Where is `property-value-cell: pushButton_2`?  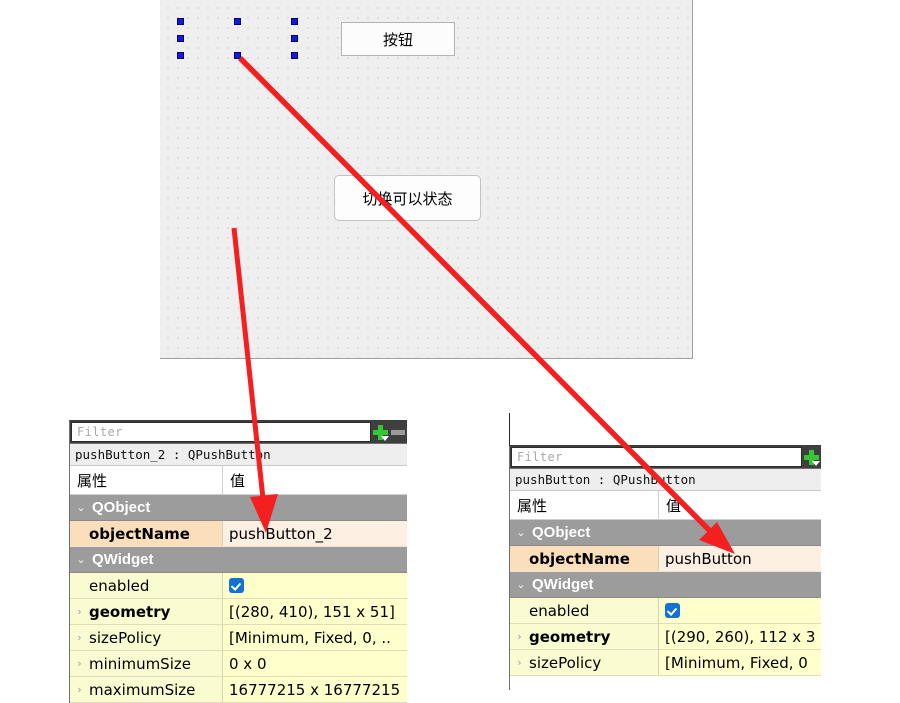 property-value-cell: pushButton_2 is located at coordinates (315, 533).